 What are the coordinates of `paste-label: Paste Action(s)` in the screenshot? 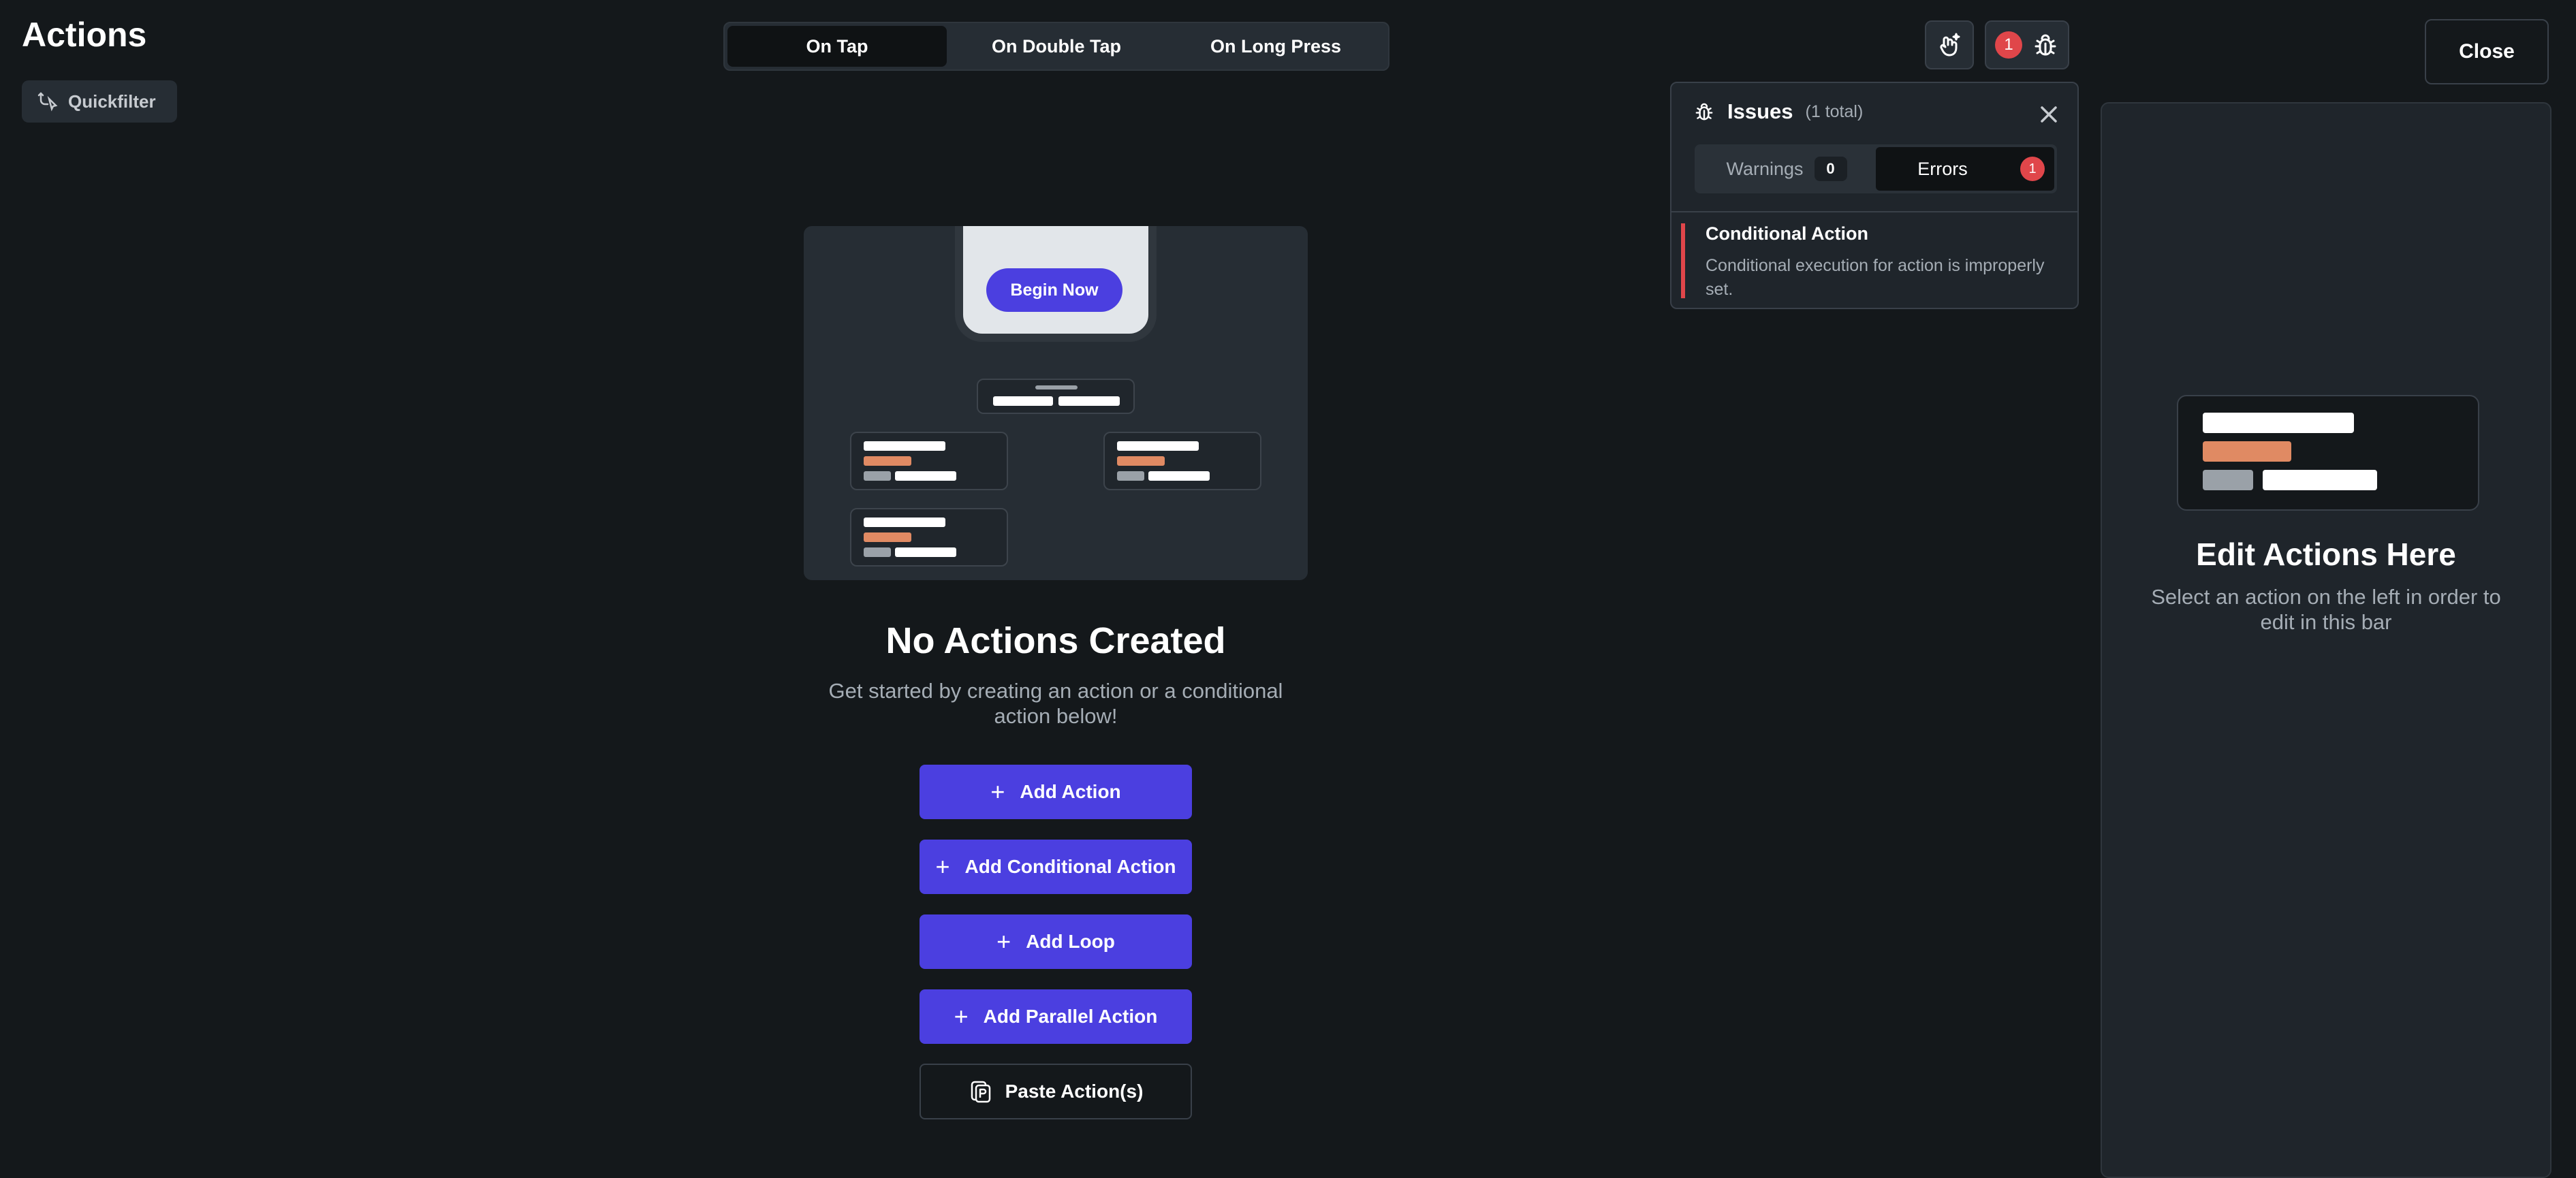 It's located at (1074, 1091).